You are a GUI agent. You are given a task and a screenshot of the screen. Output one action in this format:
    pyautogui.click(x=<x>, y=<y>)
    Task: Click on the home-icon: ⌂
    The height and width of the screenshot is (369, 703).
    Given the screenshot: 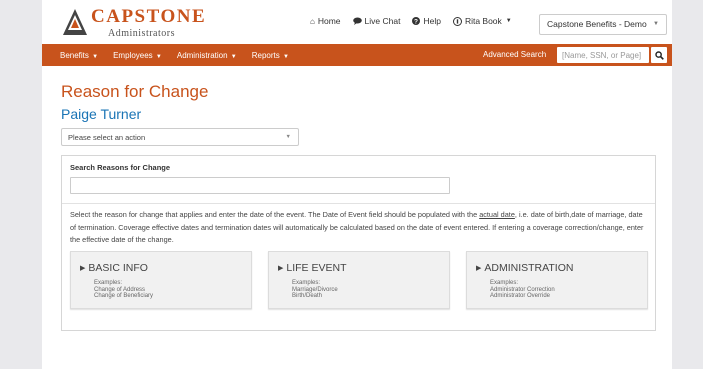 What is the action you would take?
    pyautogui.click(x=312, y=21)
    